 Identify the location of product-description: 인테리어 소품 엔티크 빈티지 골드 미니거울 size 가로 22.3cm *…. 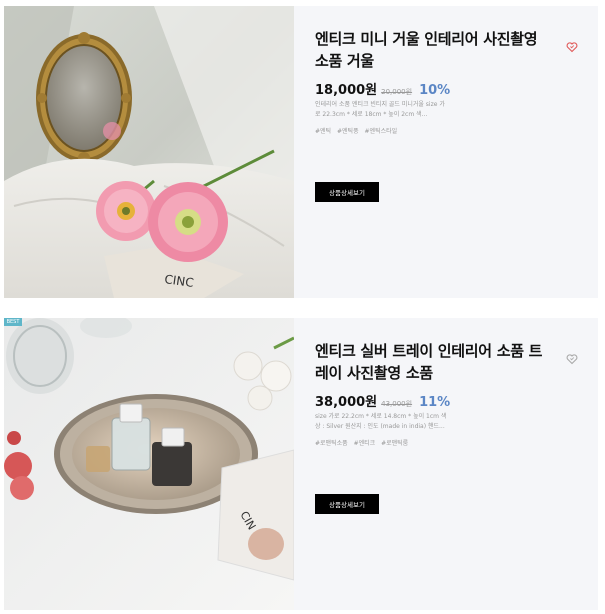
(380, 109).